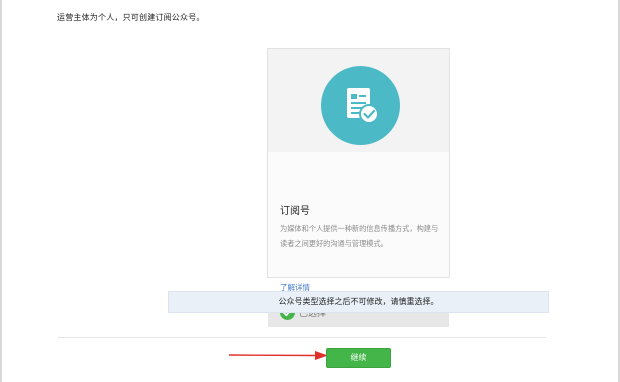 This screenshot has height=382, width=620. What do you see at coordinates (1, 191) in the screenshot?
I see `window-border-left` at bounding box center [1, 191].